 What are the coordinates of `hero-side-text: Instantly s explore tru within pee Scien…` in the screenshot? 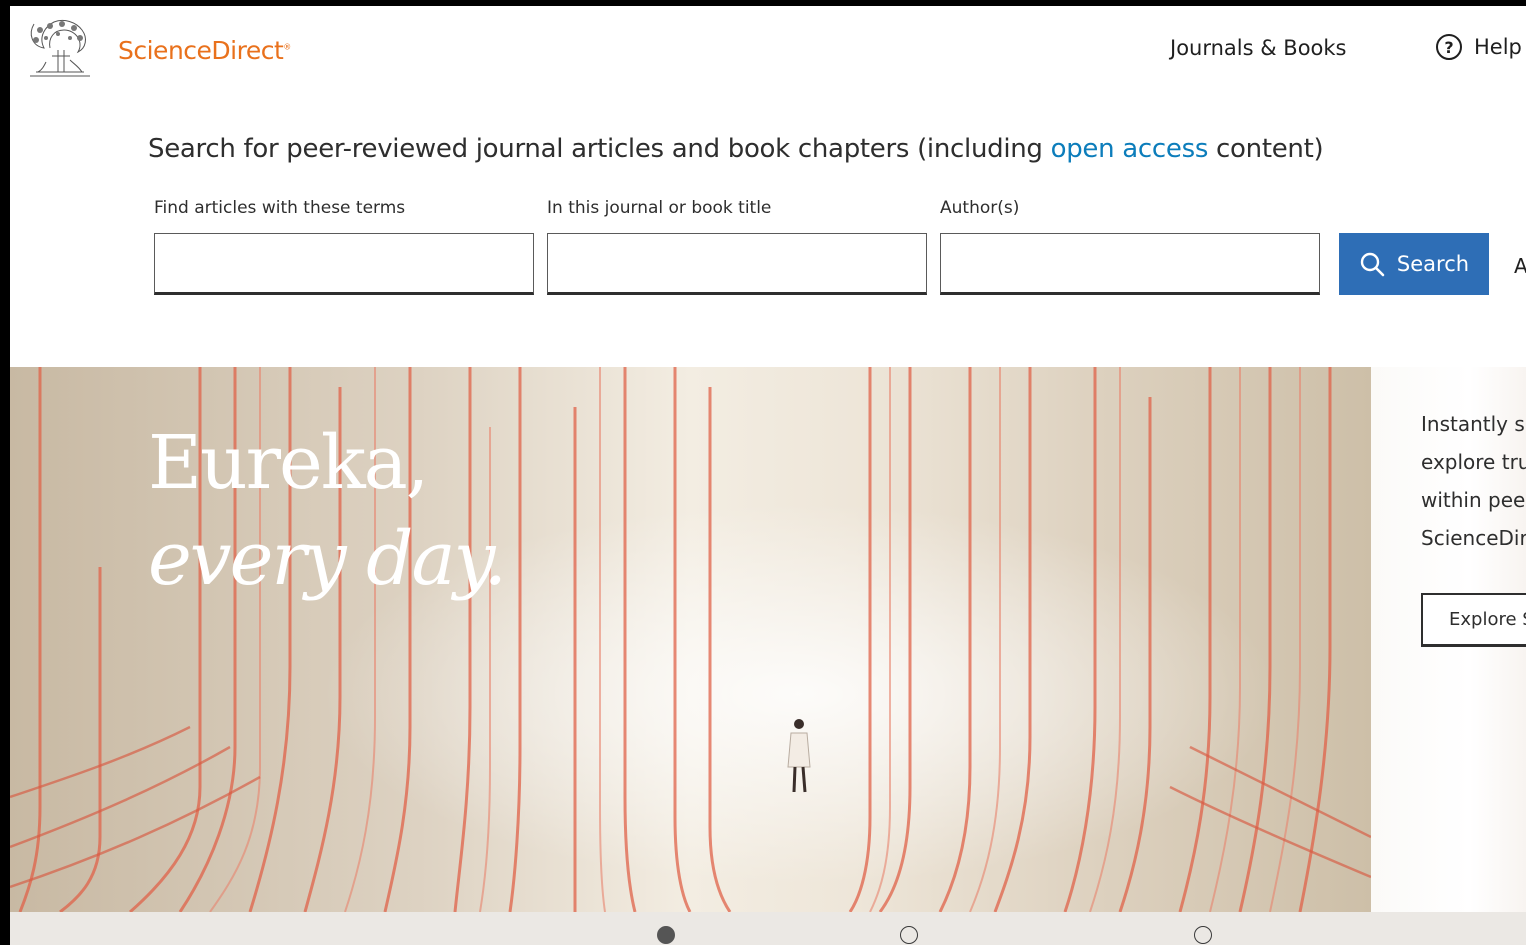 It's located at (1473, 481).